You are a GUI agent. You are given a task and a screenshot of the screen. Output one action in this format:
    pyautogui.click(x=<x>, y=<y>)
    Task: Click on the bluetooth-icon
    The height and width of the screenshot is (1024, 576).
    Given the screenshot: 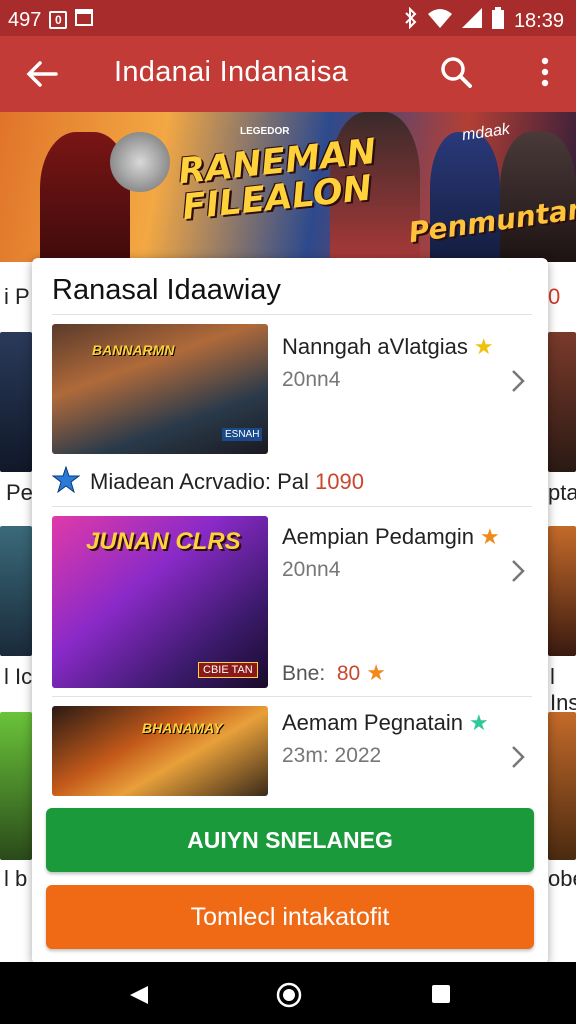 What is the action you would take?
    pyautogui.click(x=411, y=20)
    